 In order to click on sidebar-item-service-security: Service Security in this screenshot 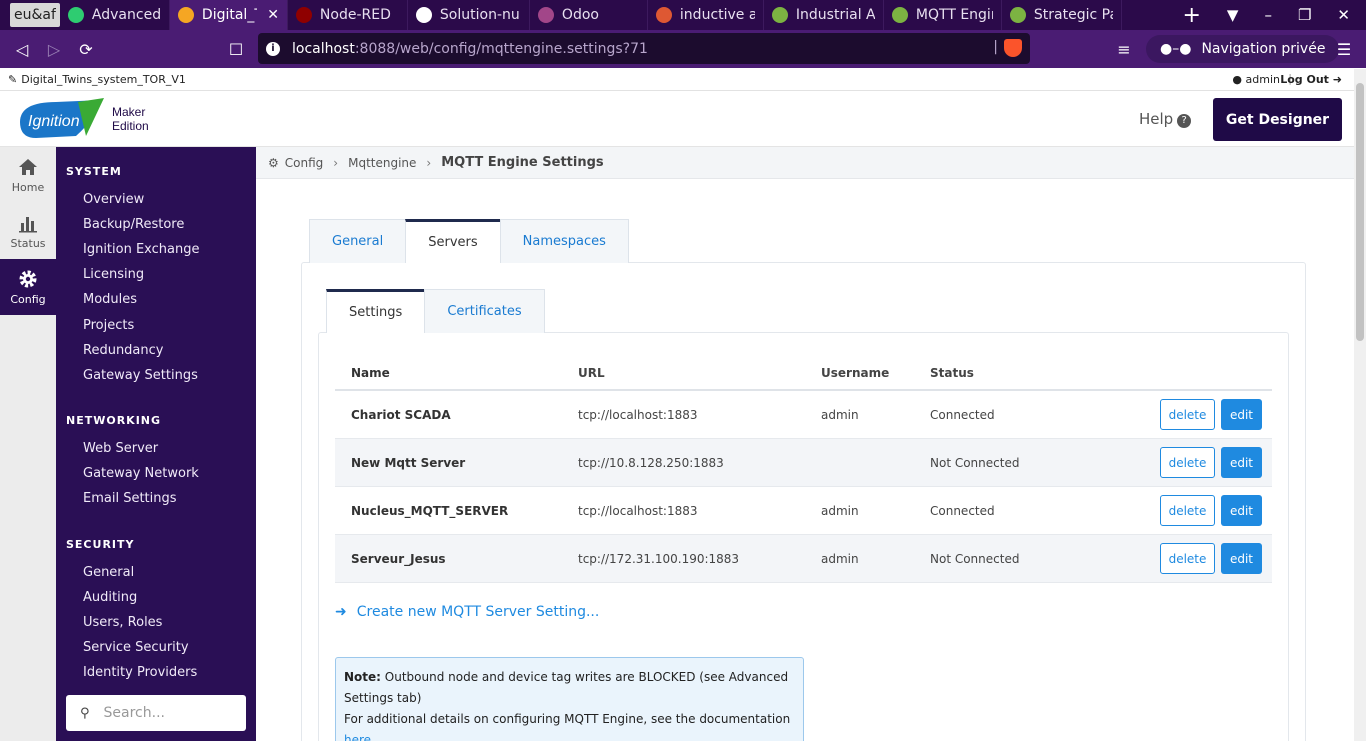, I will do `click(136, 647)`.